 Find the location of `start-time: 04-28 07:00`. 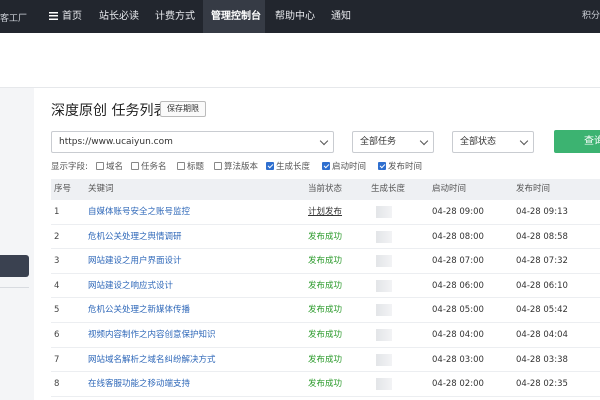

start-time: 04-28 07:00 is located at coordinates (458, 261).